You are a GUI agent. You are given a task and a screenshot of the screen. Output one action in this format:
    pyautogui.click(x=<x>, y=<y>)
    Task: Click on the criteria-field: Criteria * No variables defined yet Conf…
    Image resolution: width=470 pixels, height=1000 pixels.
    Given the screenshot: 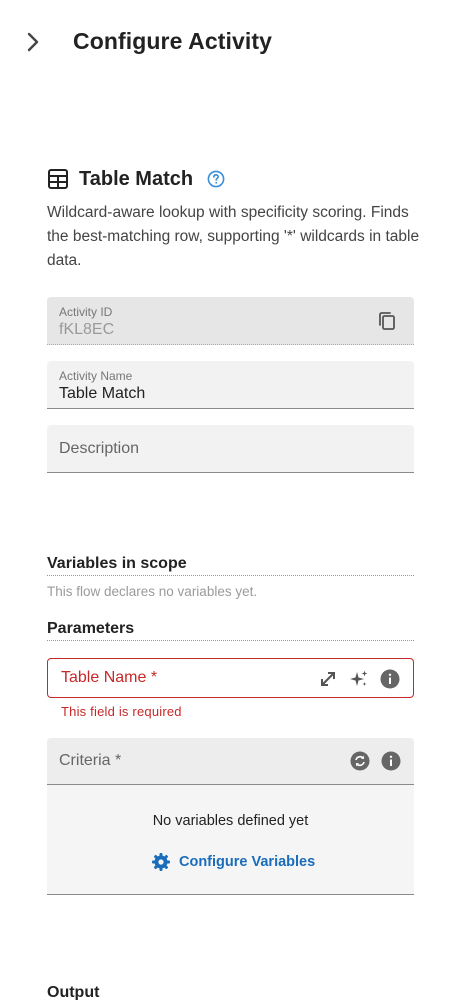 What is the action you would take?
    pyautogui.click(x=230, y=816)
    